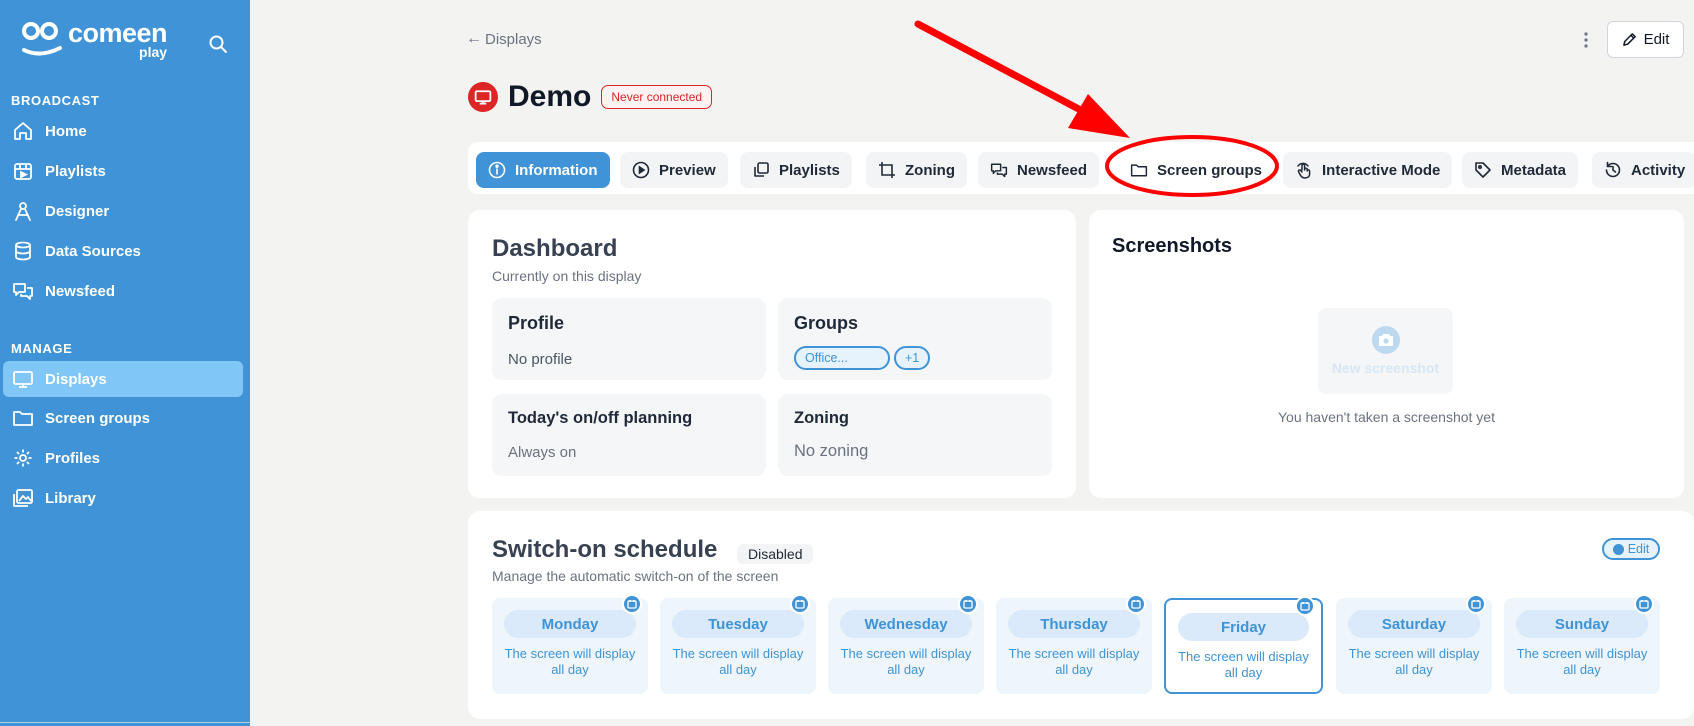  I want to click on back-label: Displays, so click(513, 39).